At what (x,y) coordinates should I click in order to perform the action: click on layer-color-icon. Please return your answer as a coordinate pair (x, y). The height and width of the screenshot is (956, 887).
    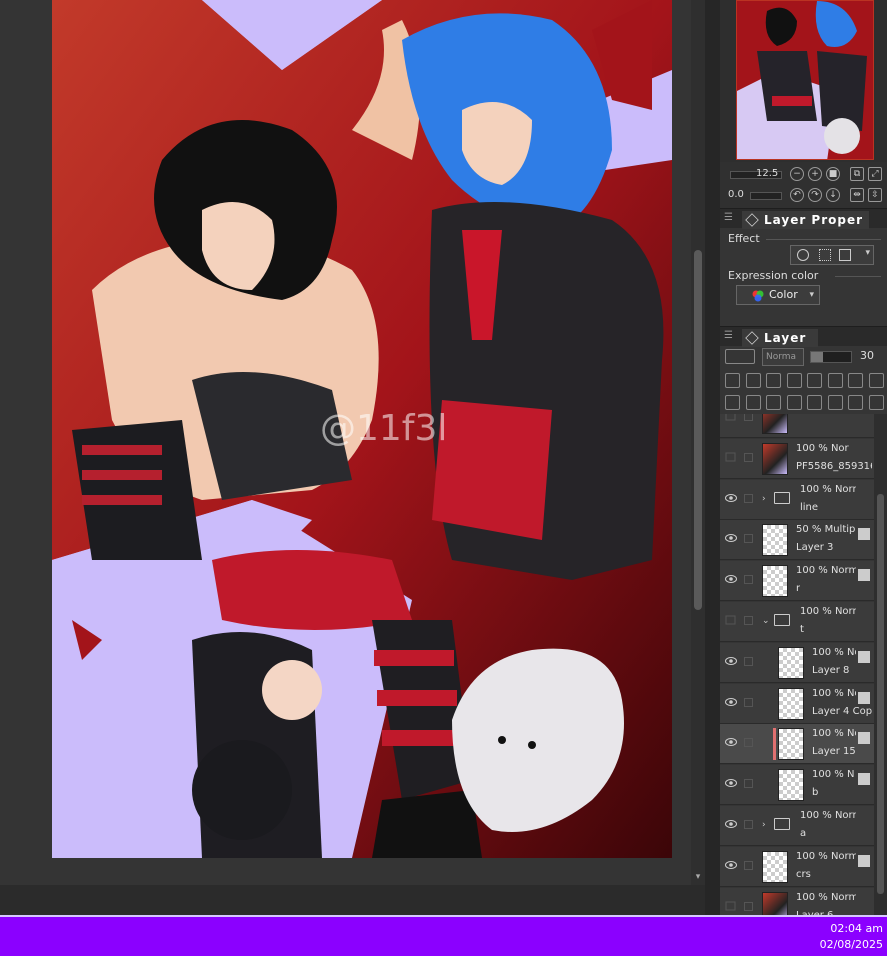
    Looking at the image, I should click on (845, 255).